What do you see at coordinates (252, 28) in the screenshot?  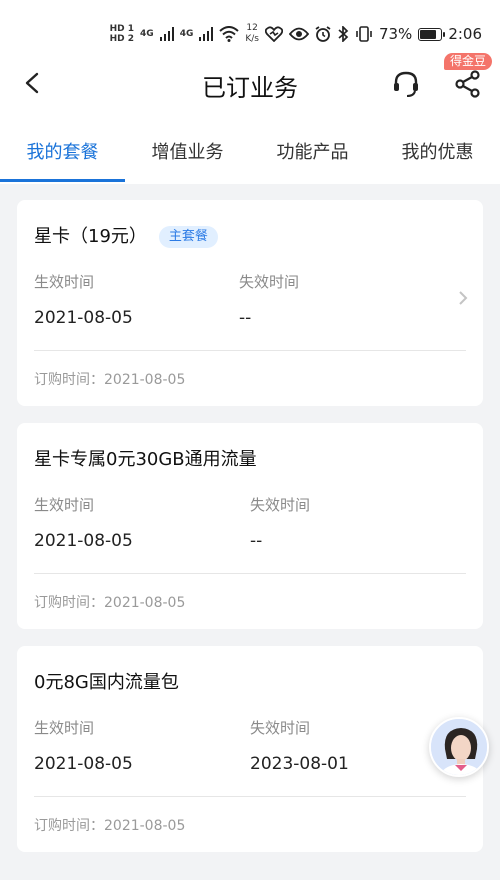 I see `speed-value: 12` at bounding box center [252, 28].